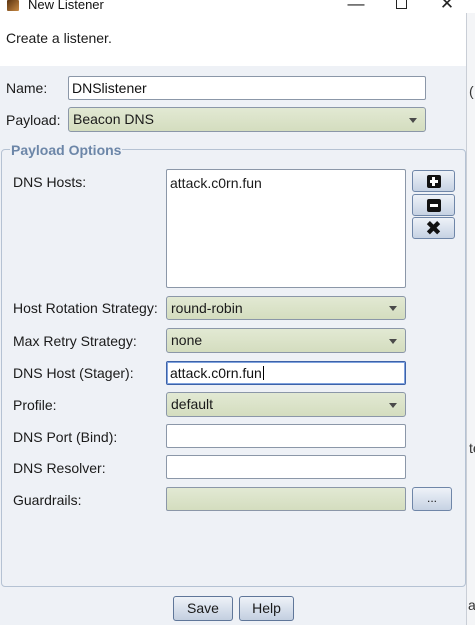 The width and height of the screenshot is (475, 625). What do you see at coordinates (233, 39) in the screenshot?
I see `description-panel: Create a listener.` at bounding box center [233, 39].